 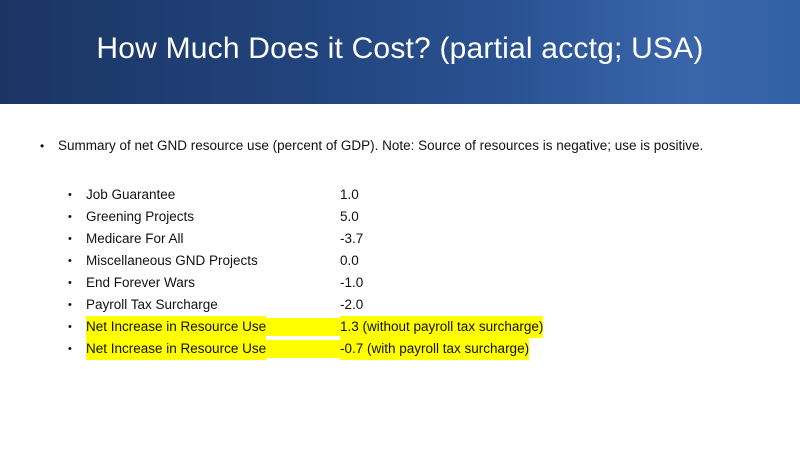 What do you see at coordinates (140, 216) in the screenshot?
I see `item-label: Greening Projects` at bounding box center [140, 216].